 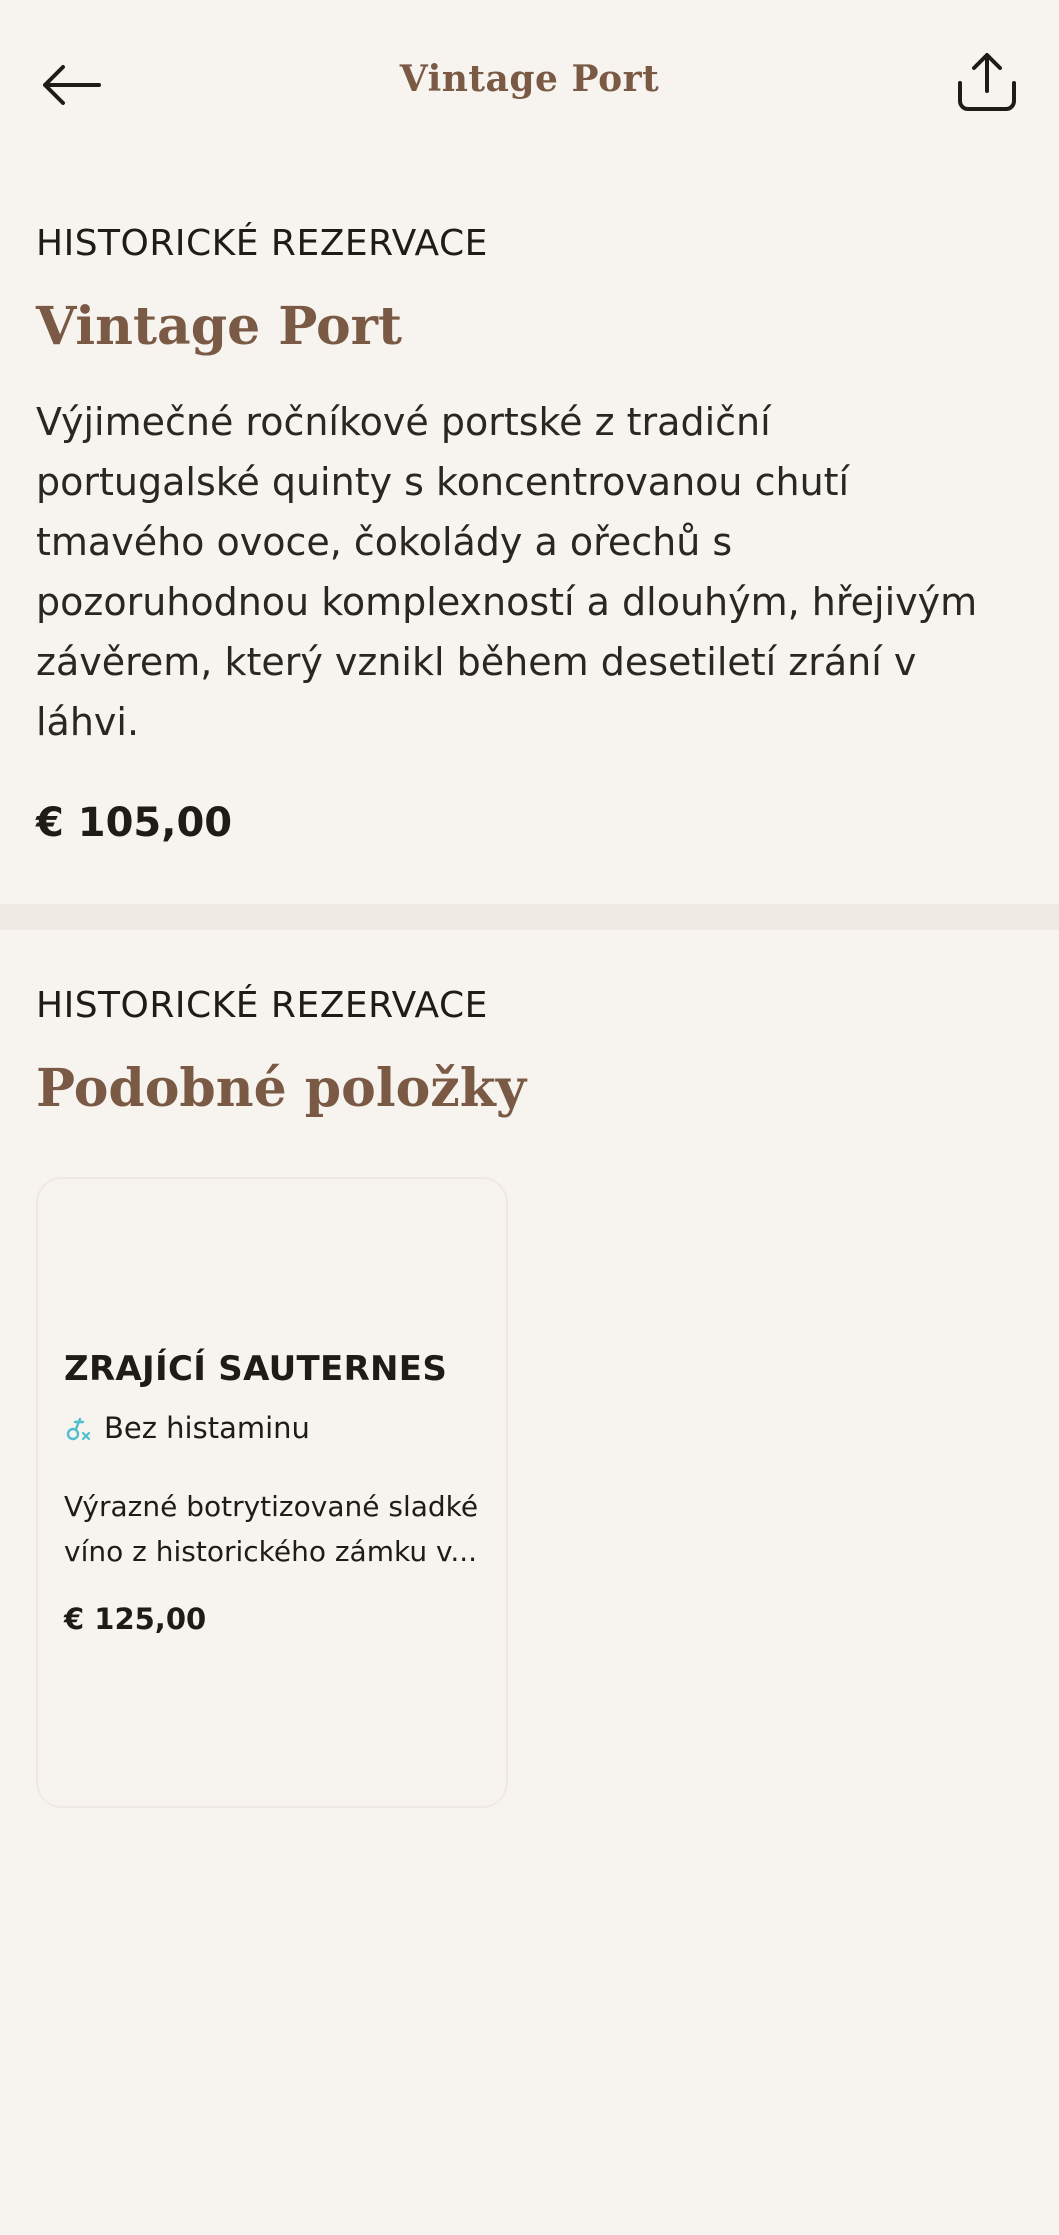 What do you see at coordinates (281, 1088) in the screenshot?
I see `similar-heading: Podobné položky` at bounding box center [281, 1088].